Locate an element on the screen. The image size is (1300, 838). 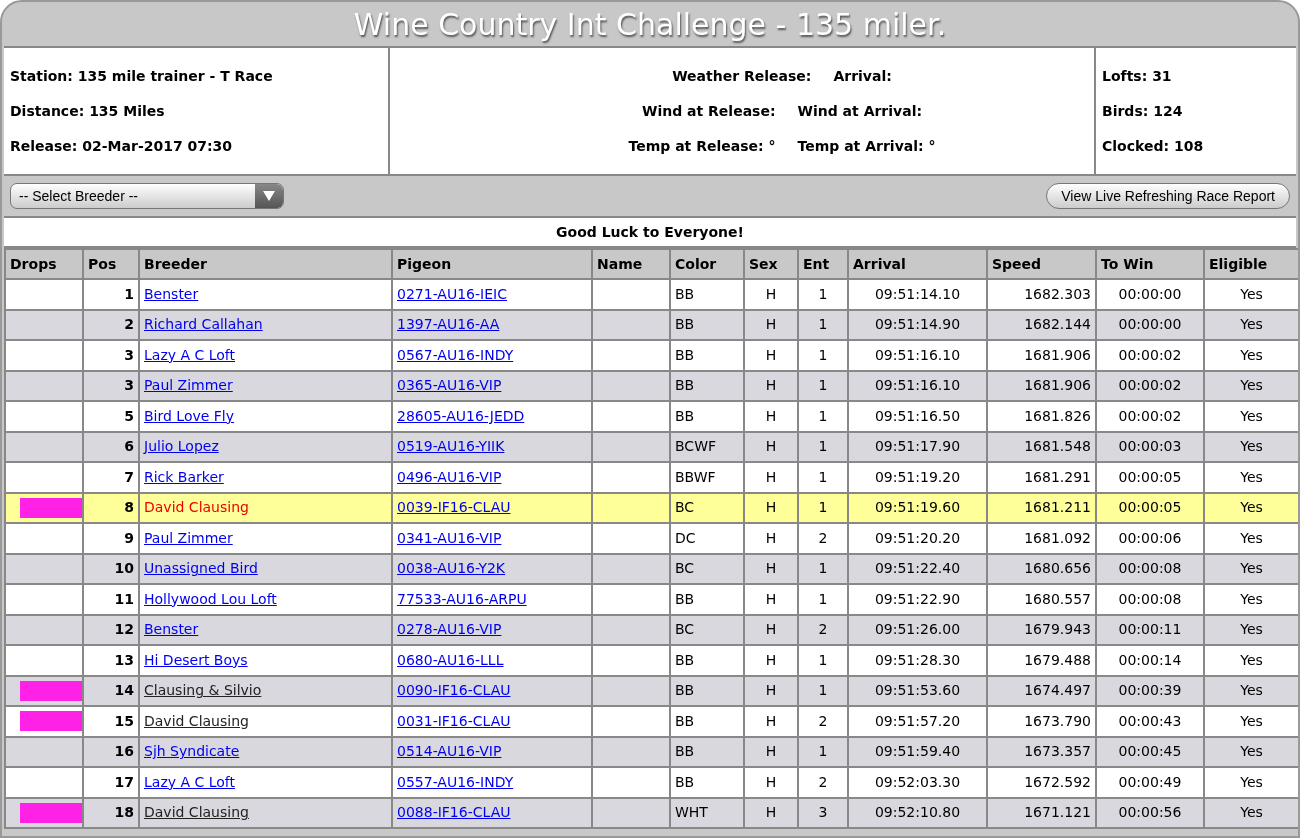
dropdown-caret-icon is located at coordinates (269, 196).